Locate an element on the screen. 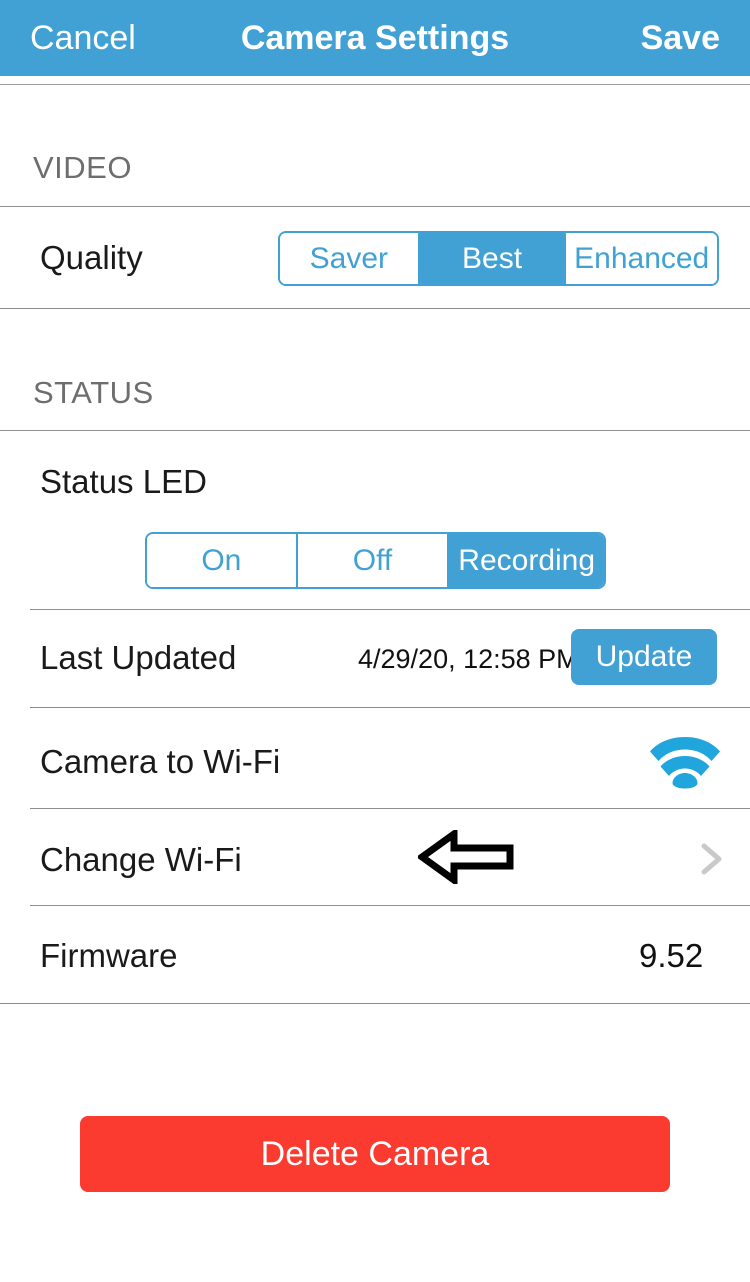 This screenshot has height=1282, width=750. header-divider is located at coordinates (375, 84).